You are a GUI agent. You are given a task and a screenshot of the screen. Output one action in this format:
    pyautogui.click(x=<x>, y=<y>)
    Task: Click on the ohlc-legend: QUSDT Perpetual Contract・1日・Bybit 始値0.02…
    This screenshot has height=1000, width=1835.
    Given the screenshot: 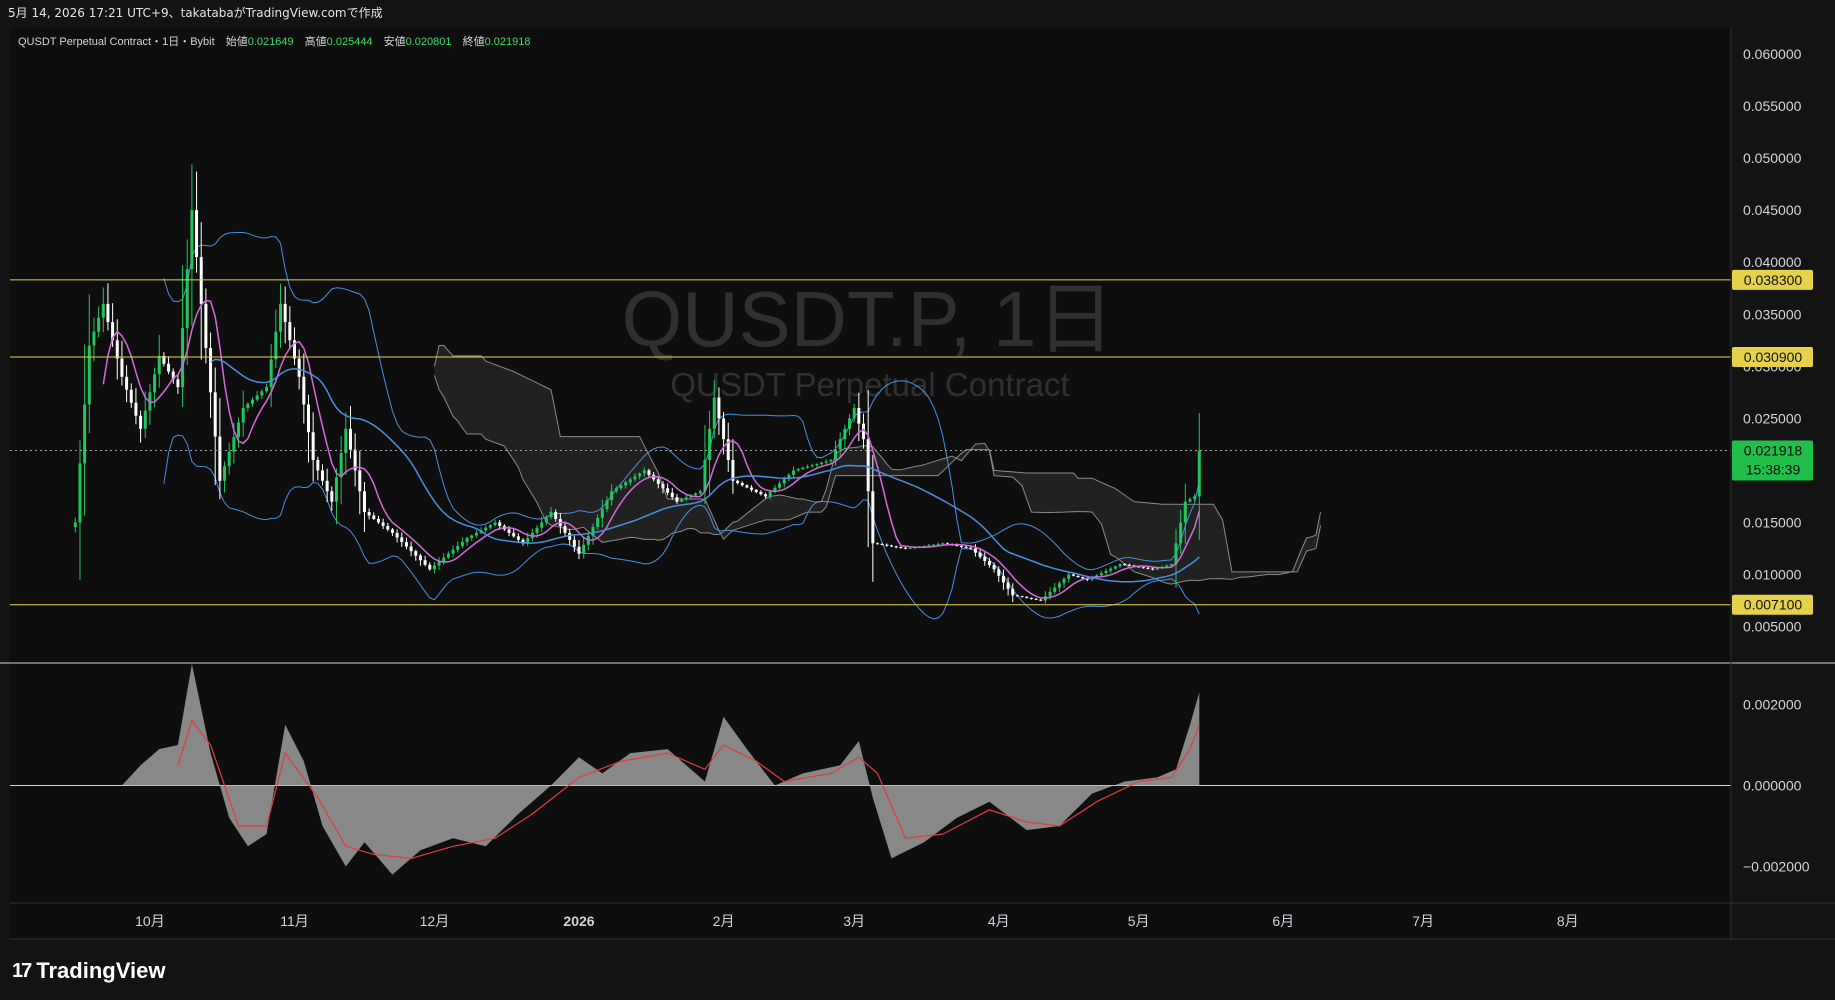 What is the action you would take?
    pyautogui.click(x=274, y=41)
    